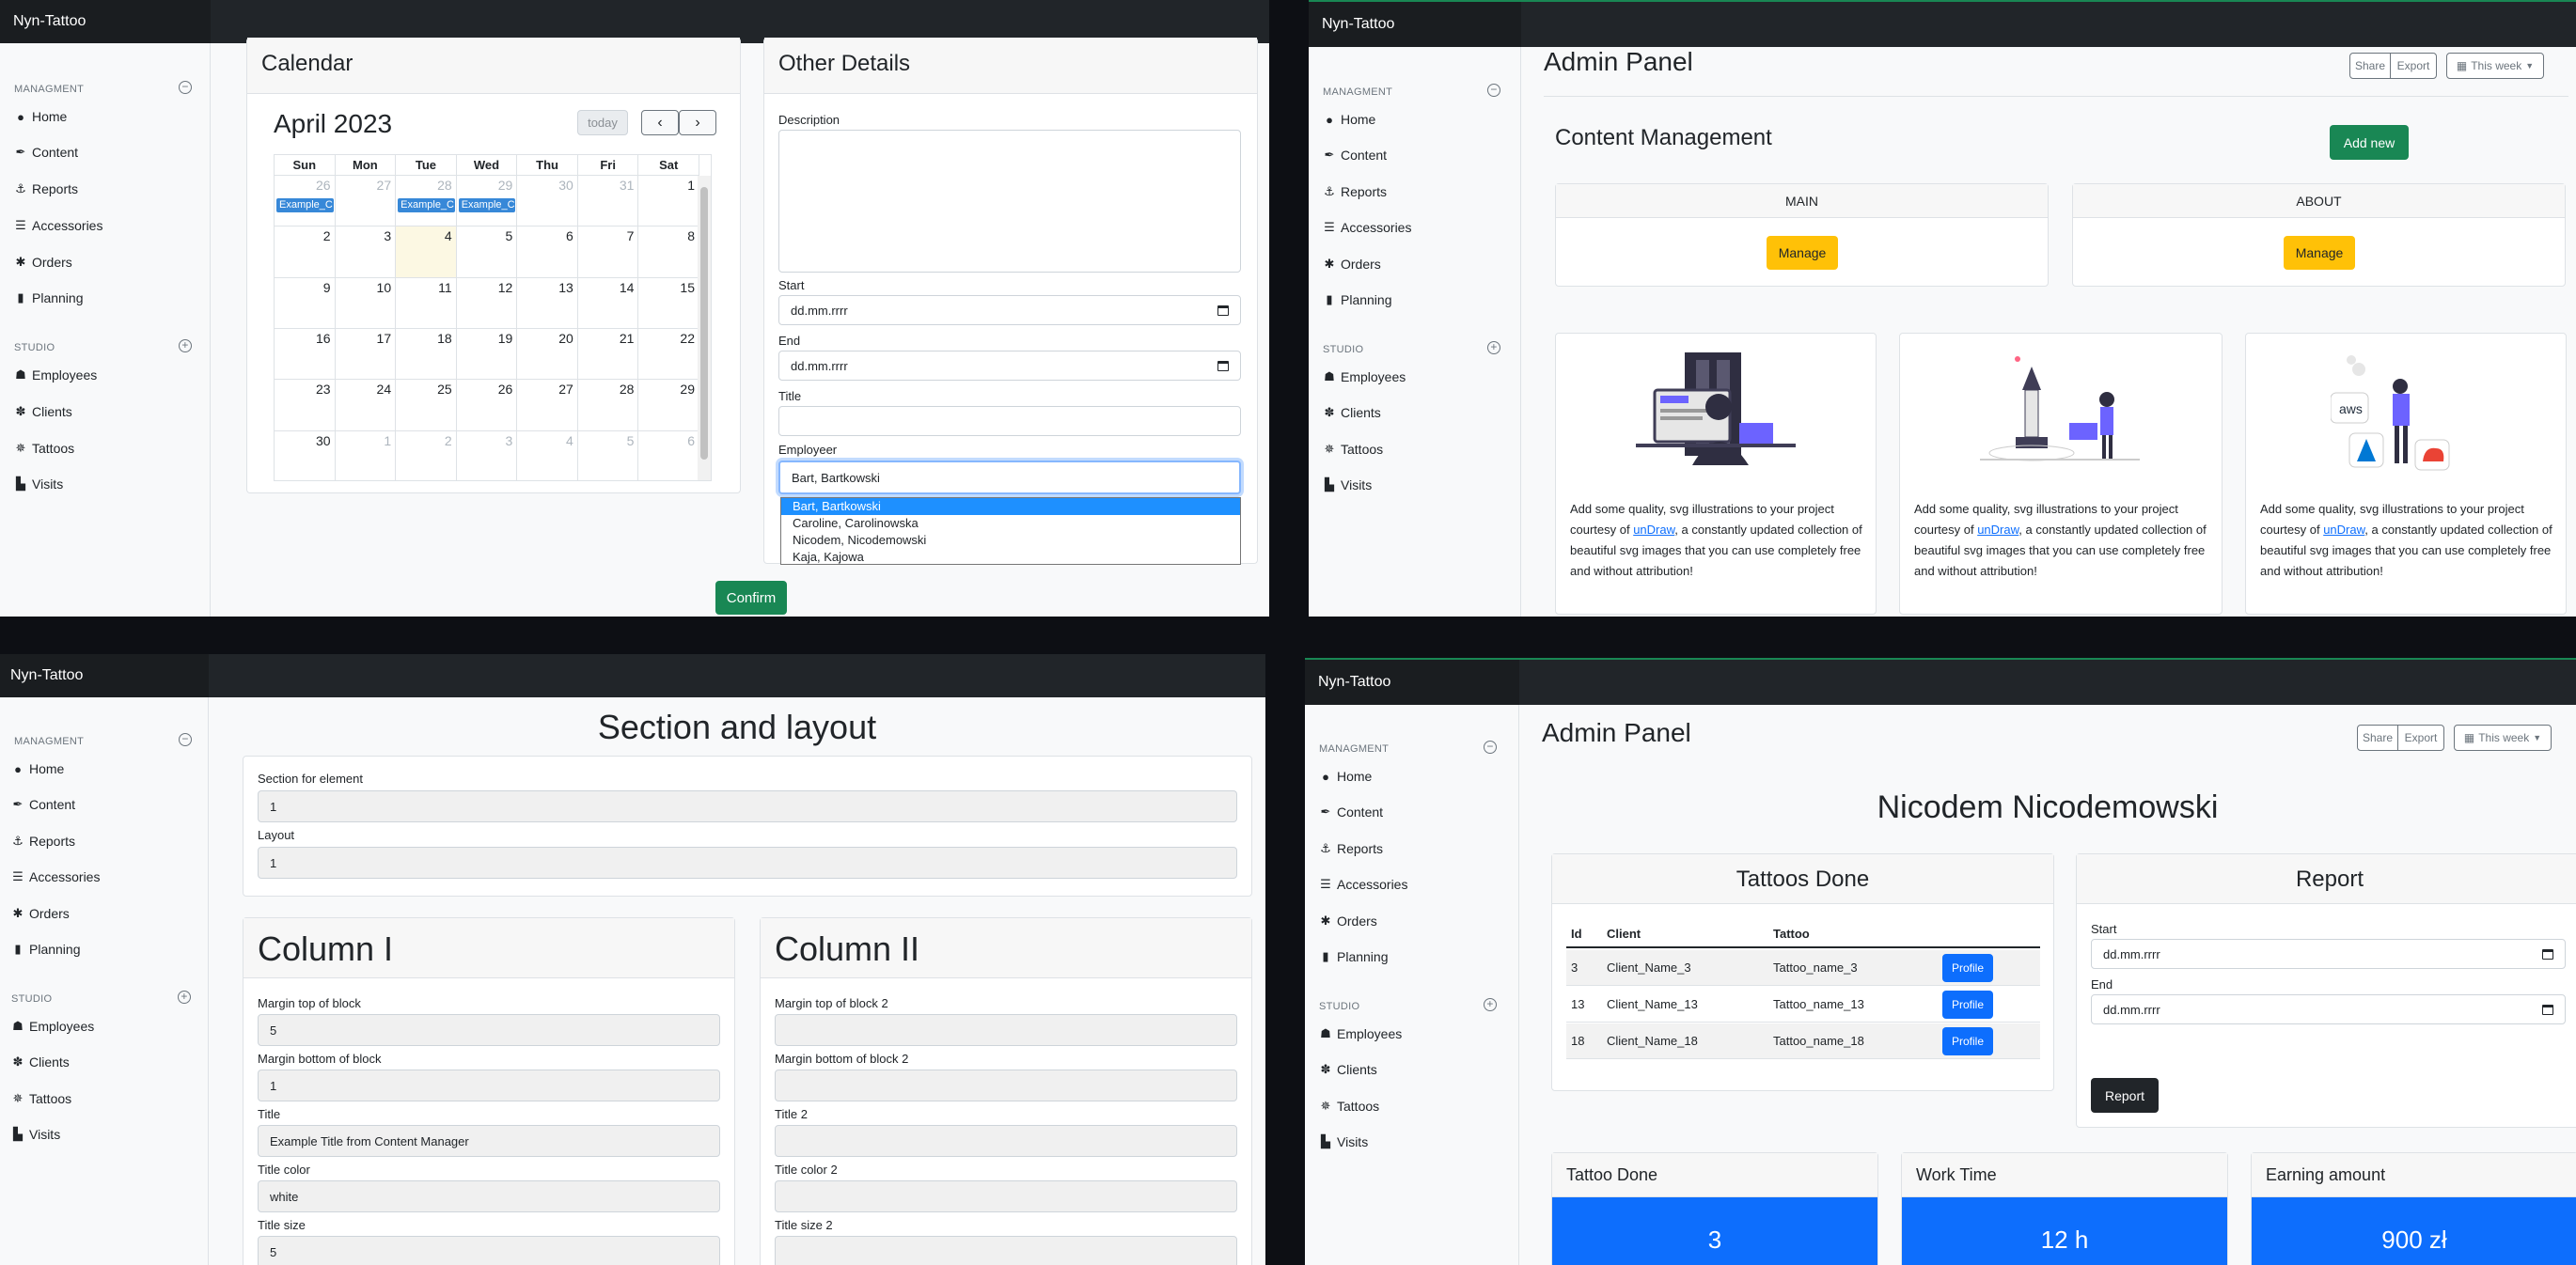 The image size is (2576, 1265). I want to click on calendar-day-cell: 5, so click(608, 455).